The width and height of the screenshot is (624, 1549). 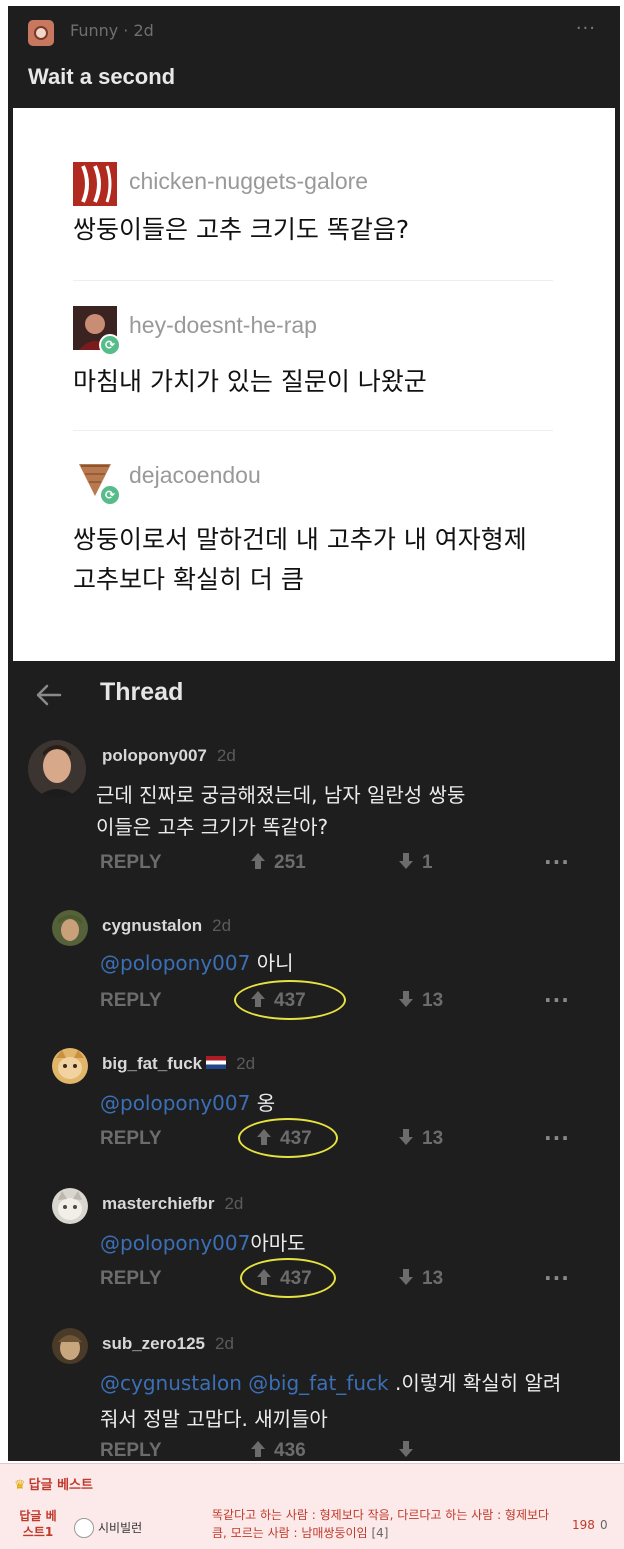 I want to click on thread-title: Thread, so click(x=142, y=692).